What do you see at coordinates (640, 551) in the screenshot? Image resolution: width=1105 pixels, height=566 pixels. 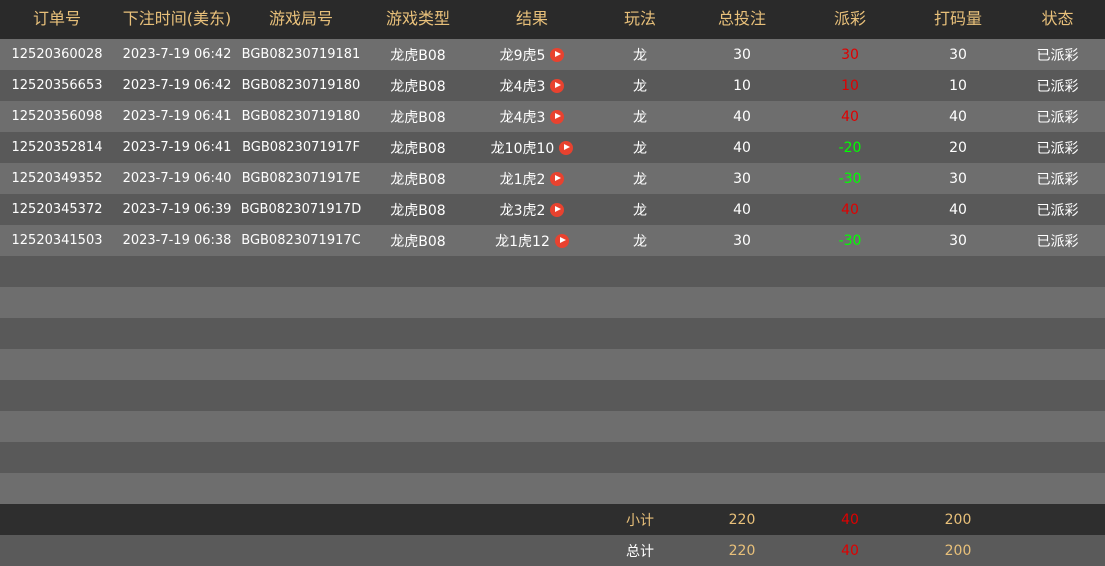 I see `summary-label: 总计` at bounding box center [640, 551].